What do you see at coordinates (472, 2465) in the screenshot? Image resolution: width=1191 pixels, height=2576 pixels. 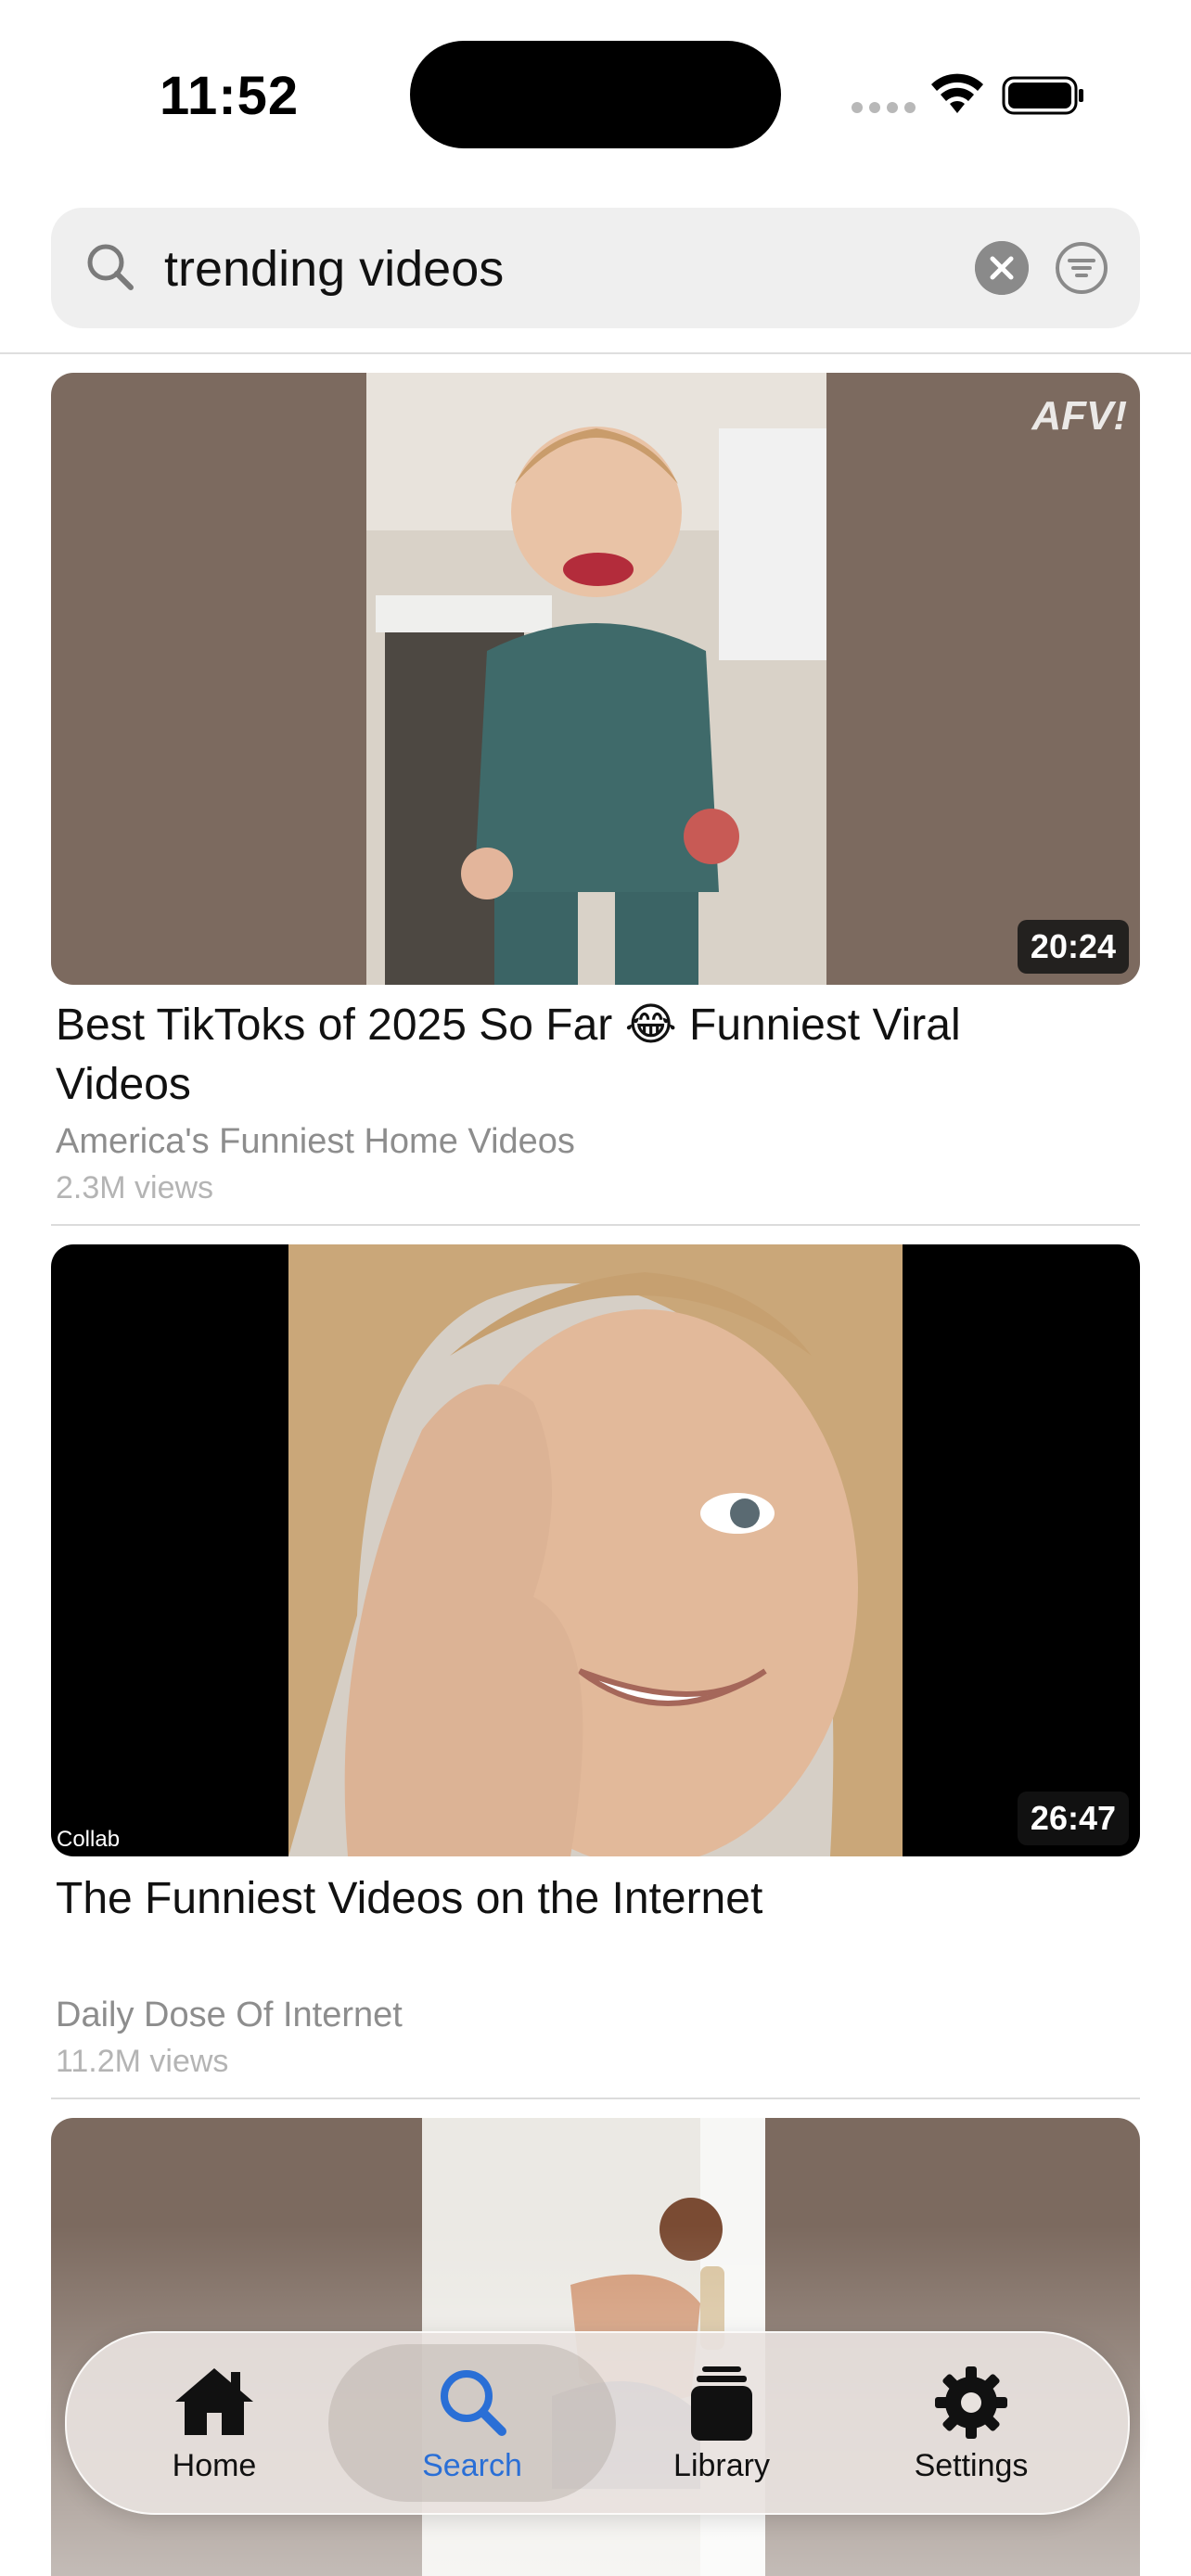 I see `tab-search-label: Search` at bounding box center [472, 2465].